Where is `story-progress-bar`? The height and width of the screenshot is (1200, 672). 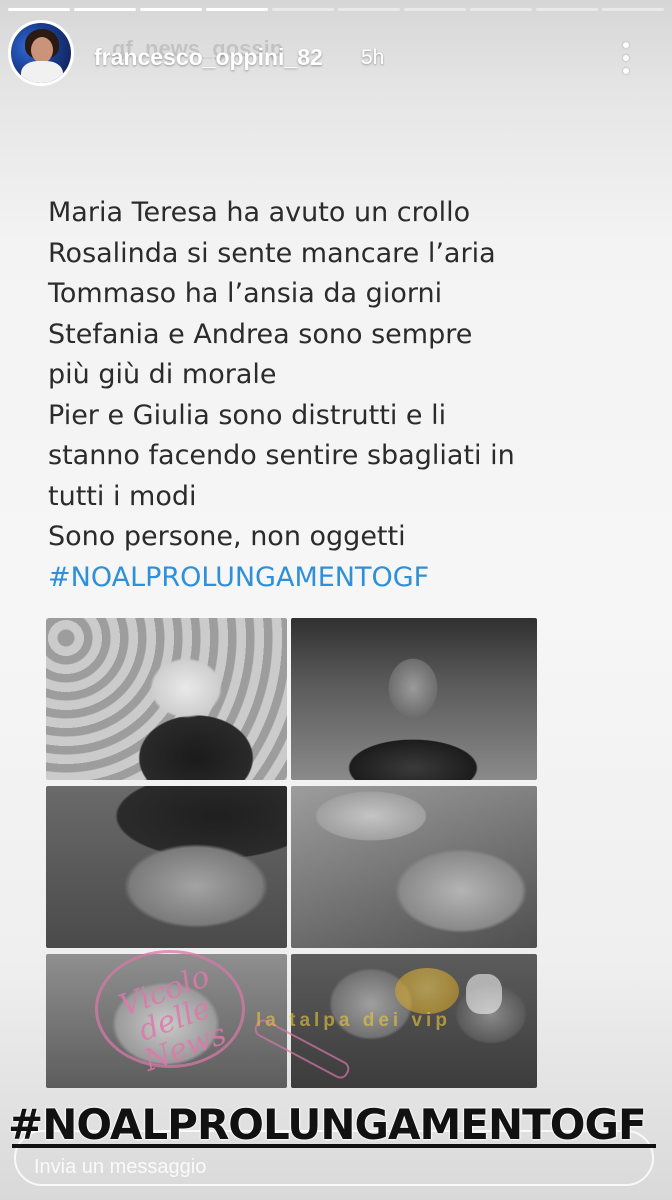
story-progress-bar is located at coordinates (336, 9).